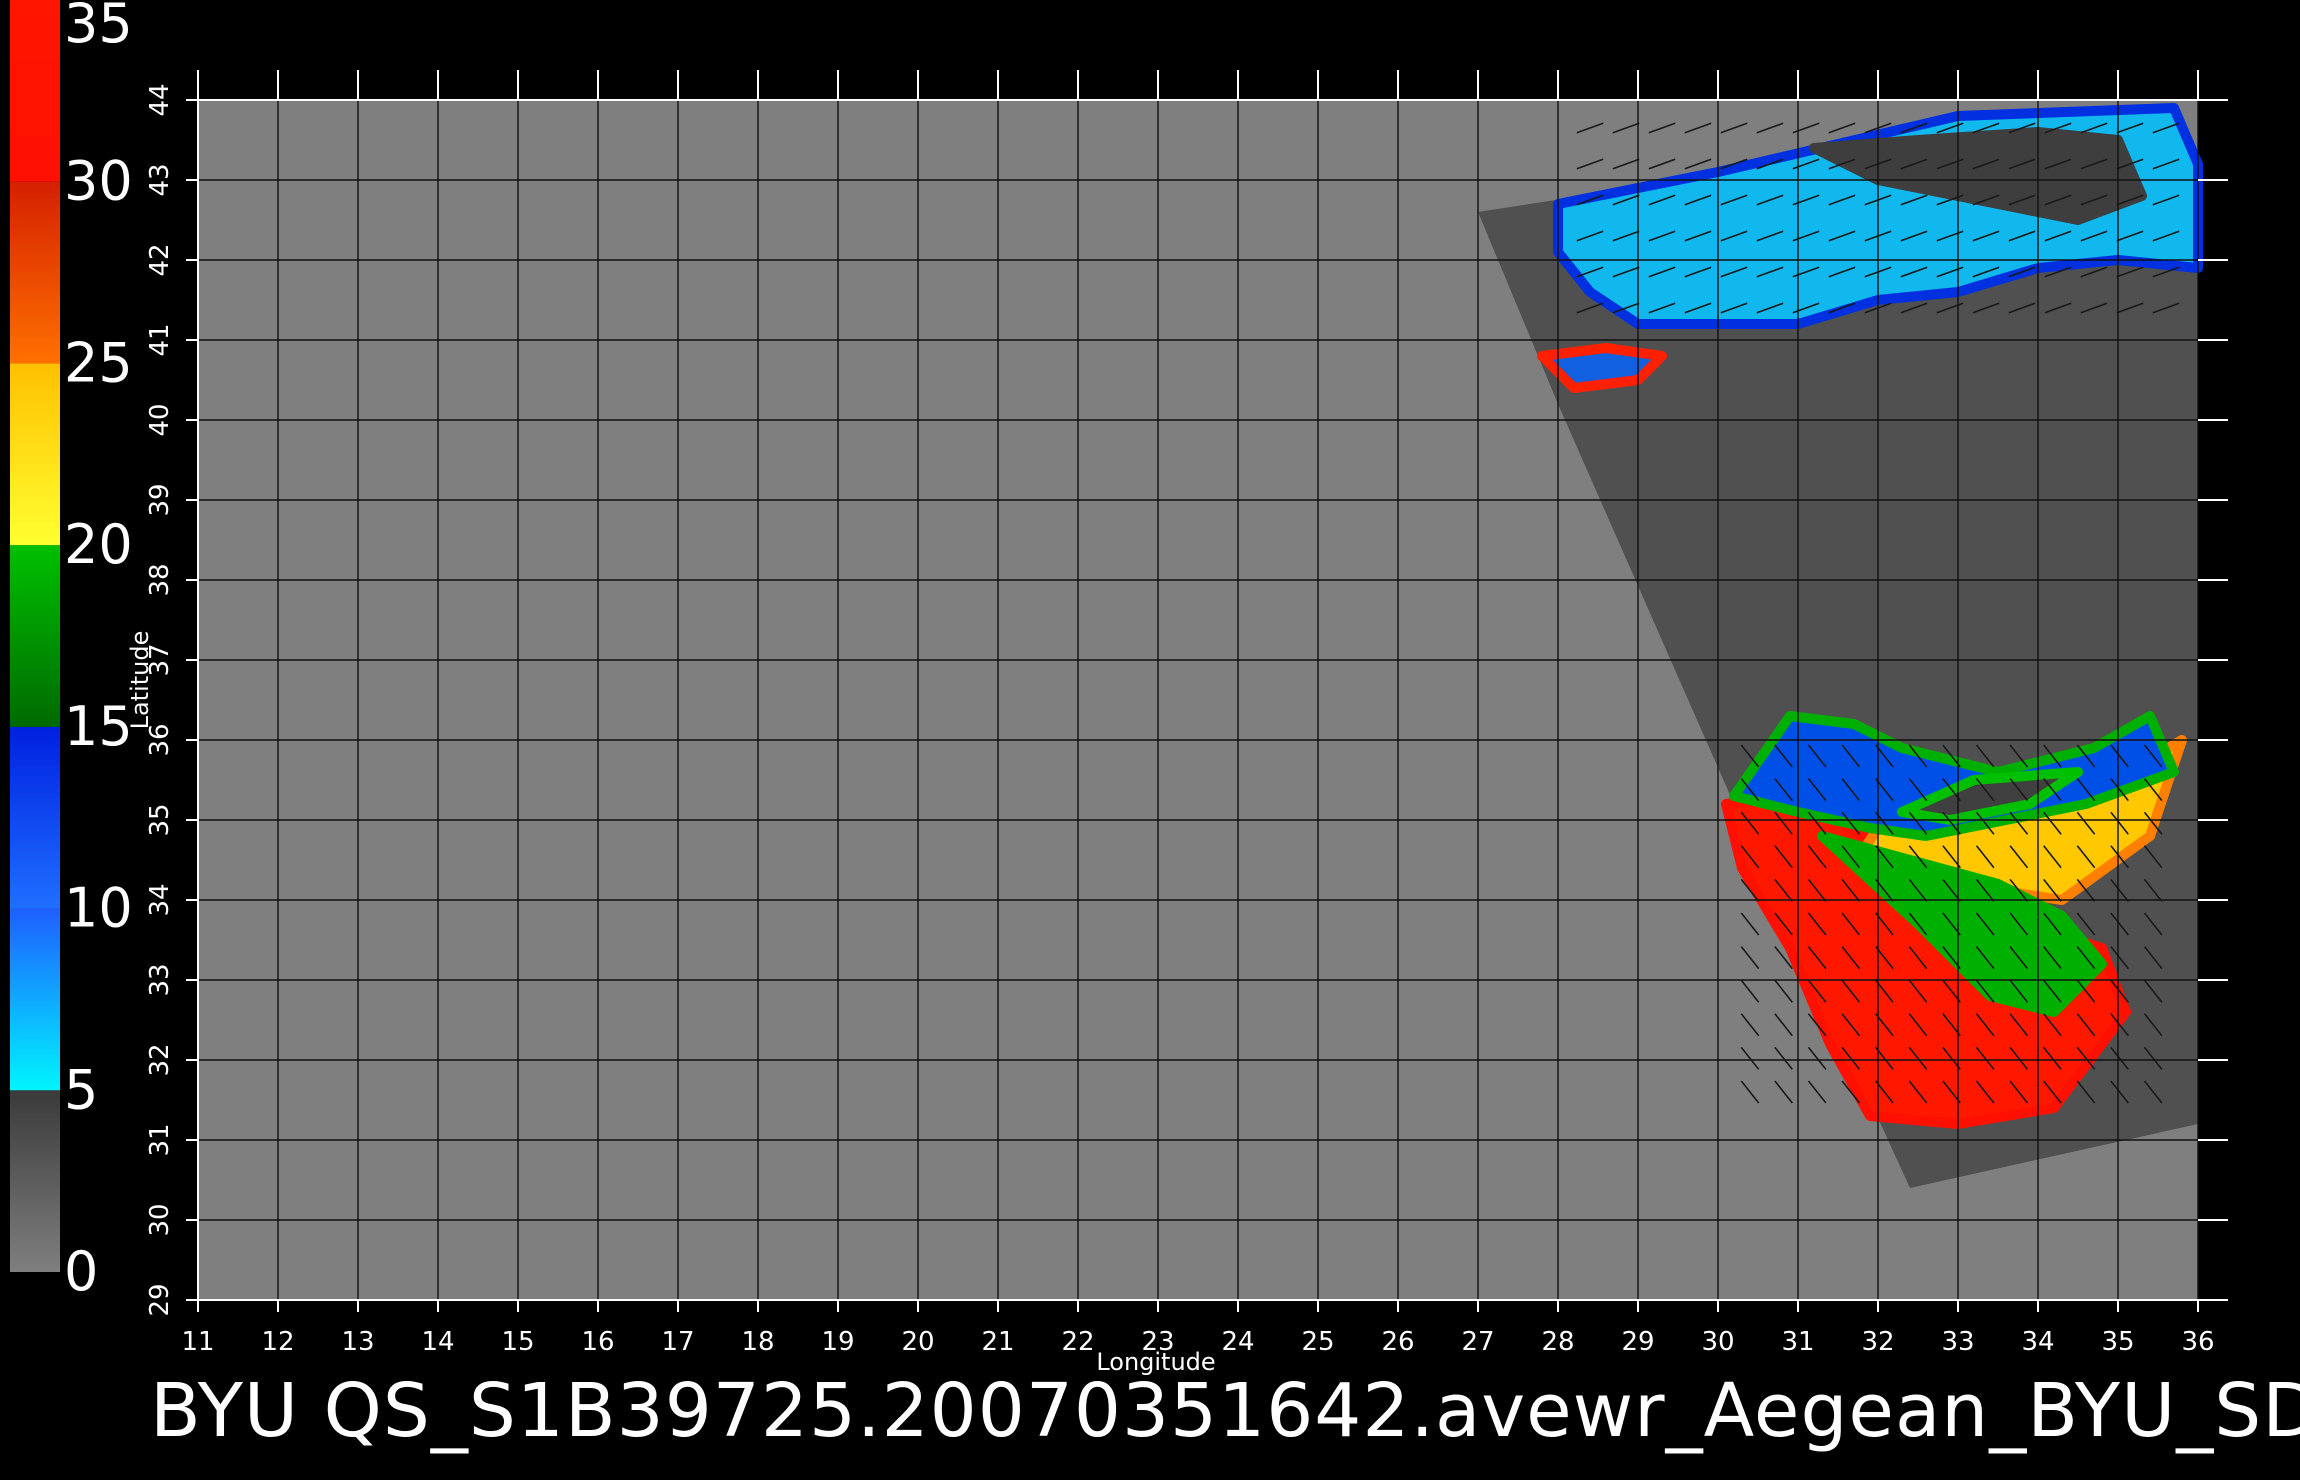 This screenshot has width=2300, height=1480. What do you see at coordinates (160, 1299) in the screenshot?
I see `y-tick-label: 29` at bounding box center [160, 1299].